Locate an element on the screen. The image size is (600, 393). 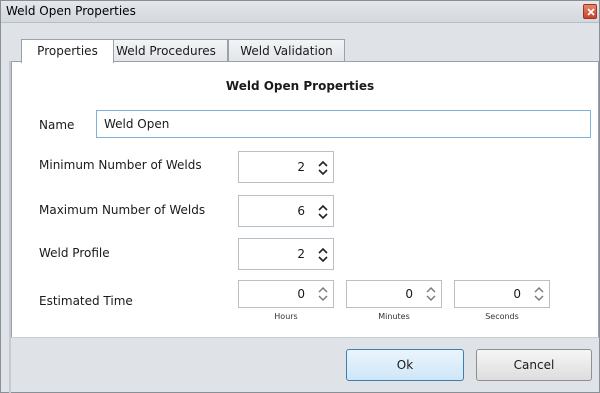
hours-value: 0 is located at coordinates (301, 294).